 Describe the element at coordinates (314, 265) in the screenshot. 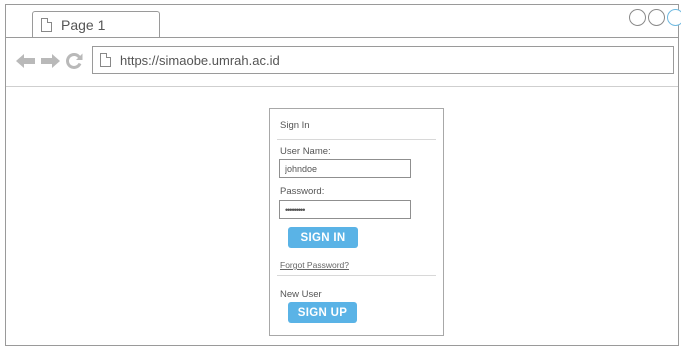

I see `forgot-password-link: Forgot Password?` at that location.